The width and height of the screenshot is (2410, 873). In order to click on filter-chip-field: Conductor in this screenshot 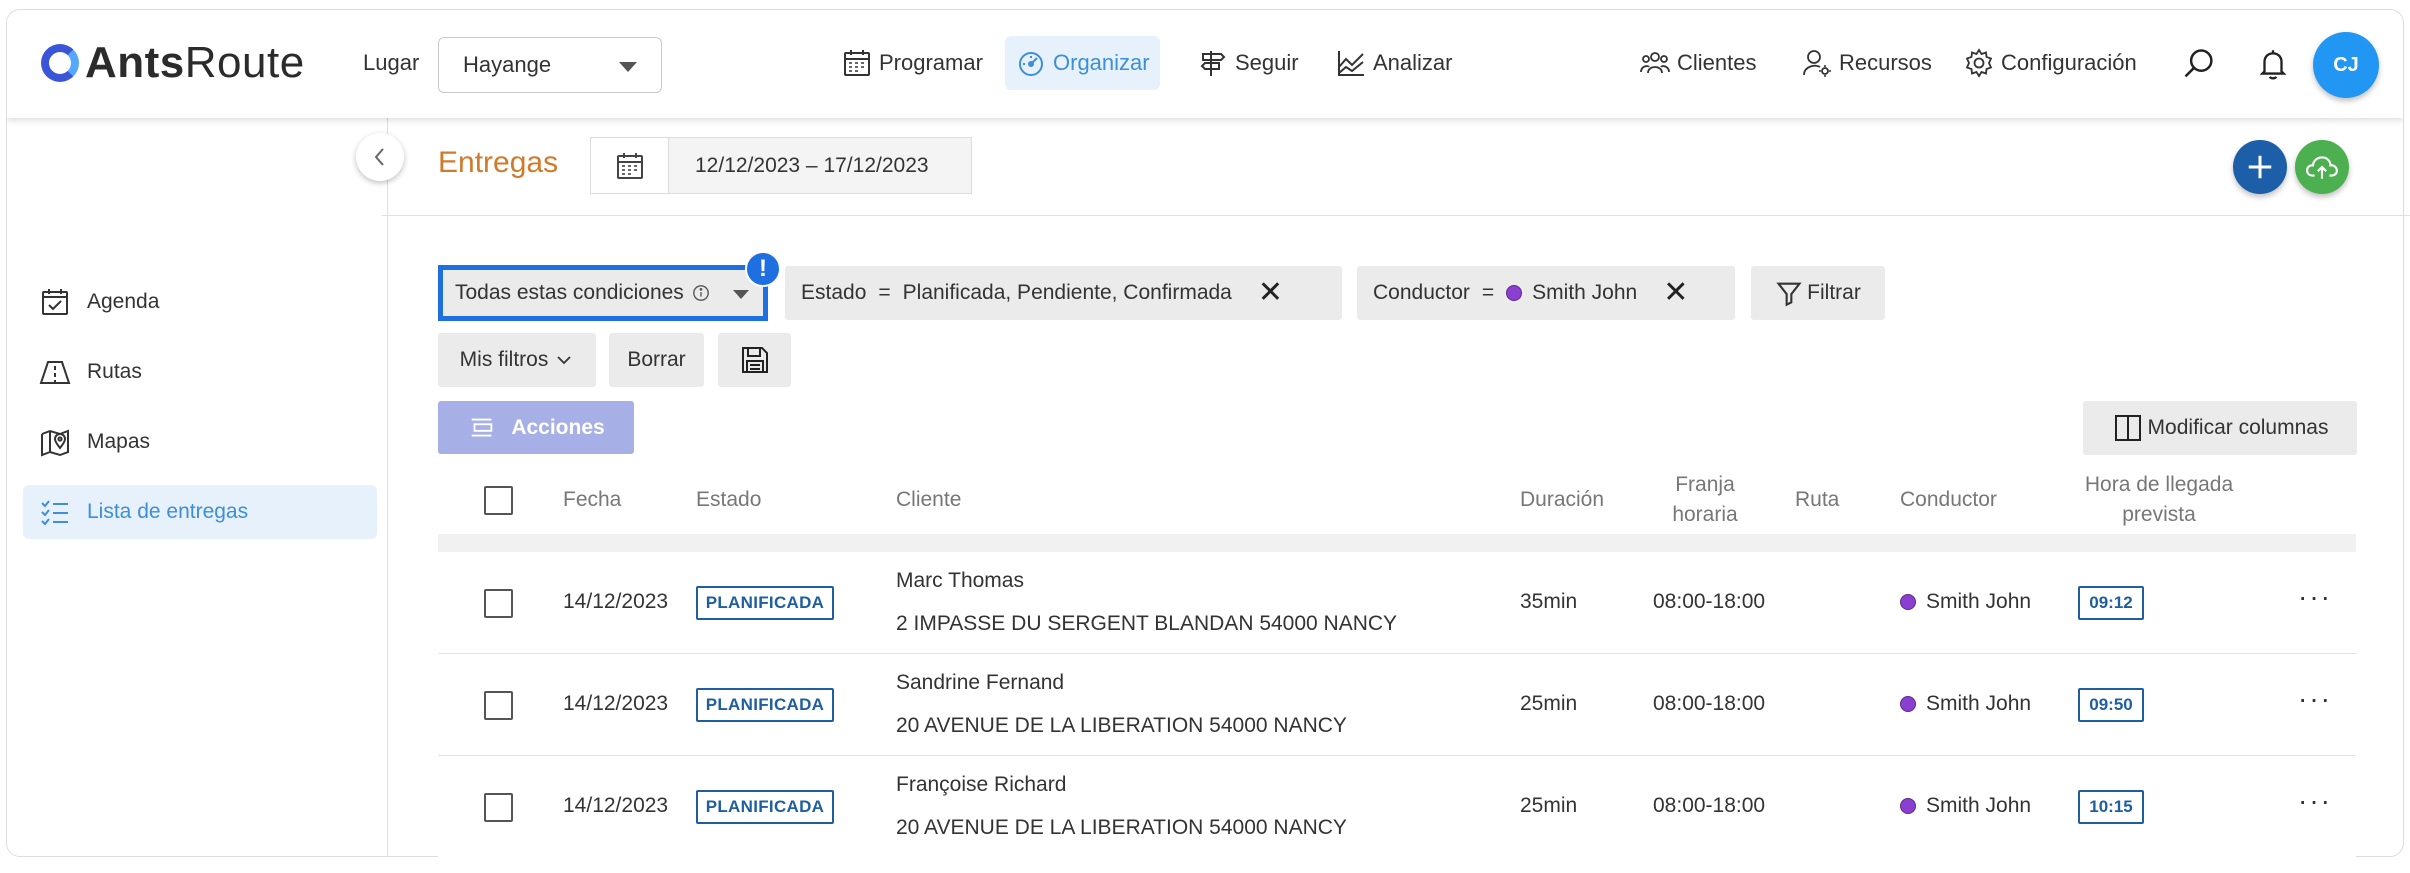, I will do `click(1421, 292)`.